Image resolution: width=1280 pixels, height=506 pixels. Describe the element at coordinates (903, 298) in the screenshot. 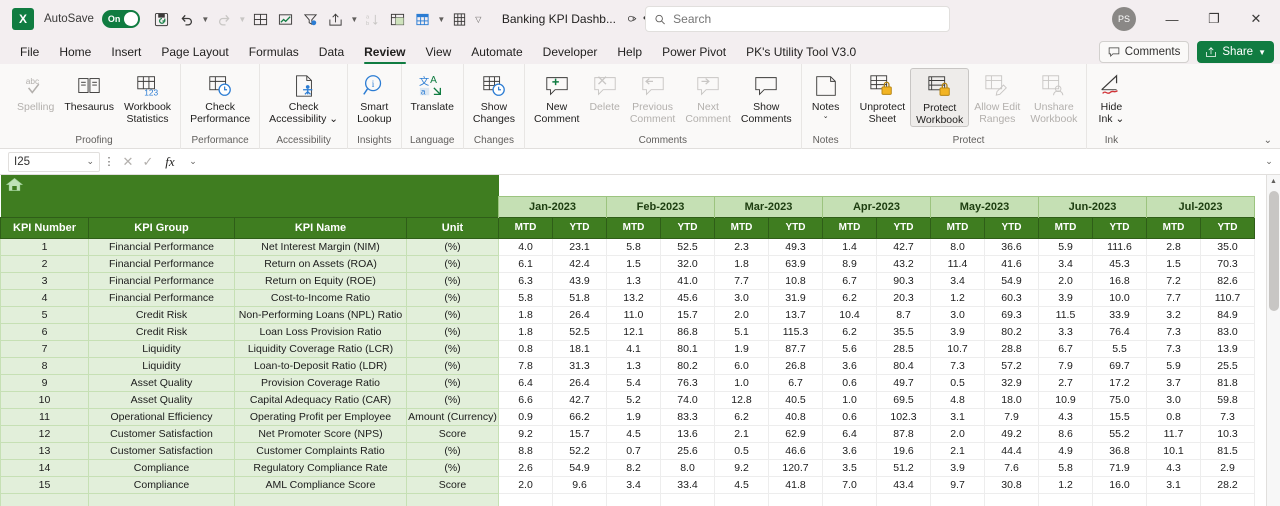

I see `cell-value: 20.3` at that location.